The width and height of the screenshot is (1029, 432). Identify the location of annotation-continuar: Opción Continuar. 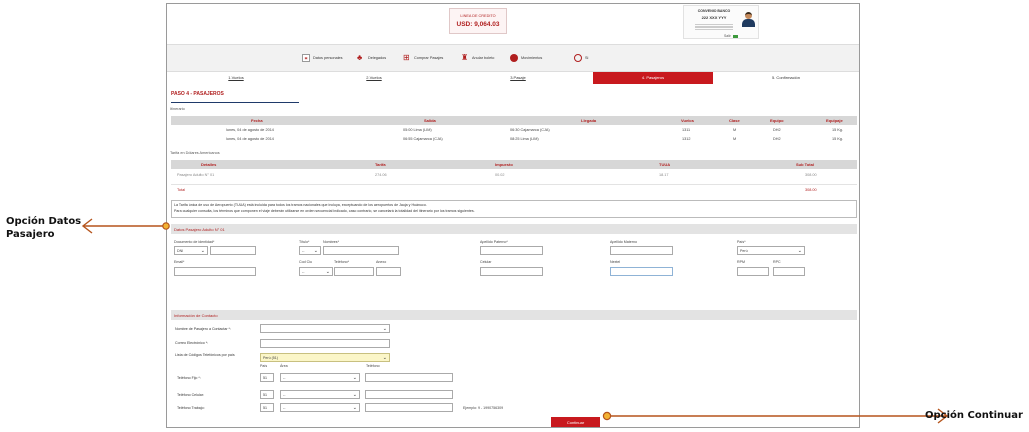
(974, 415).